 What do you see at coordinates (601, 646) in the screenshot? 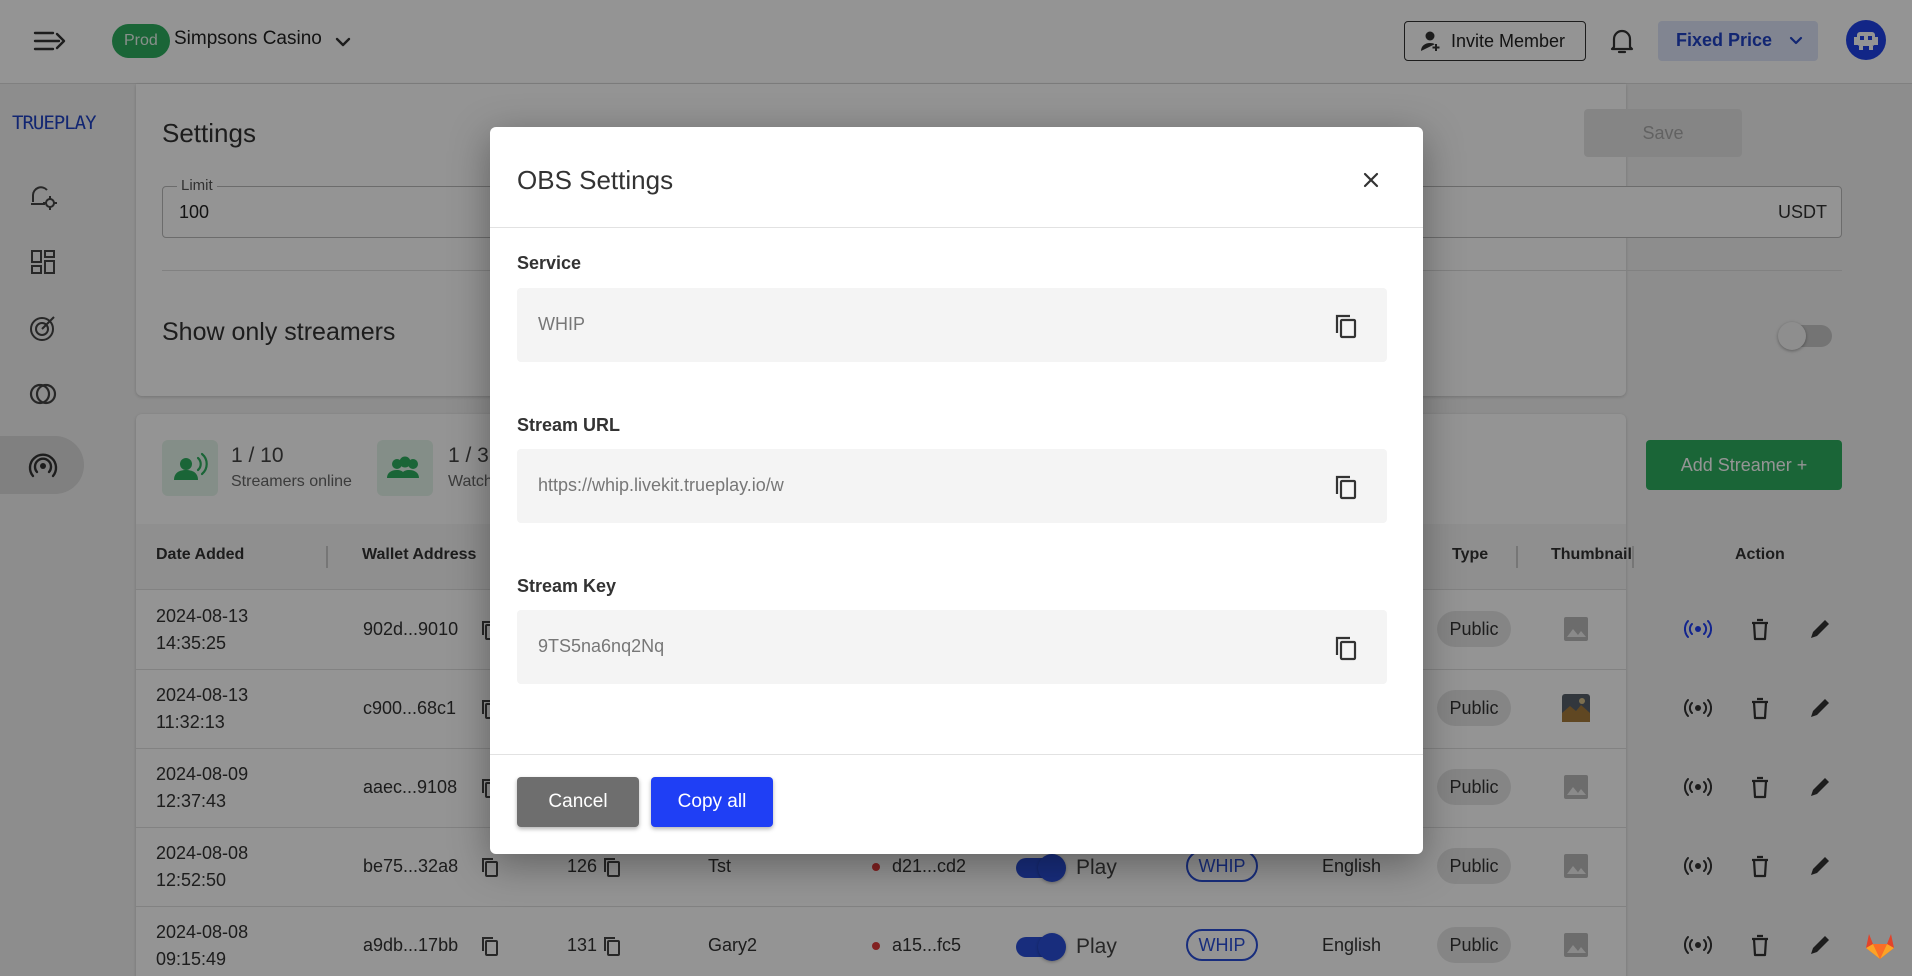
I see `stream-key-value: 9TS5na6nq2Nq` at bounding box center [601, 646].